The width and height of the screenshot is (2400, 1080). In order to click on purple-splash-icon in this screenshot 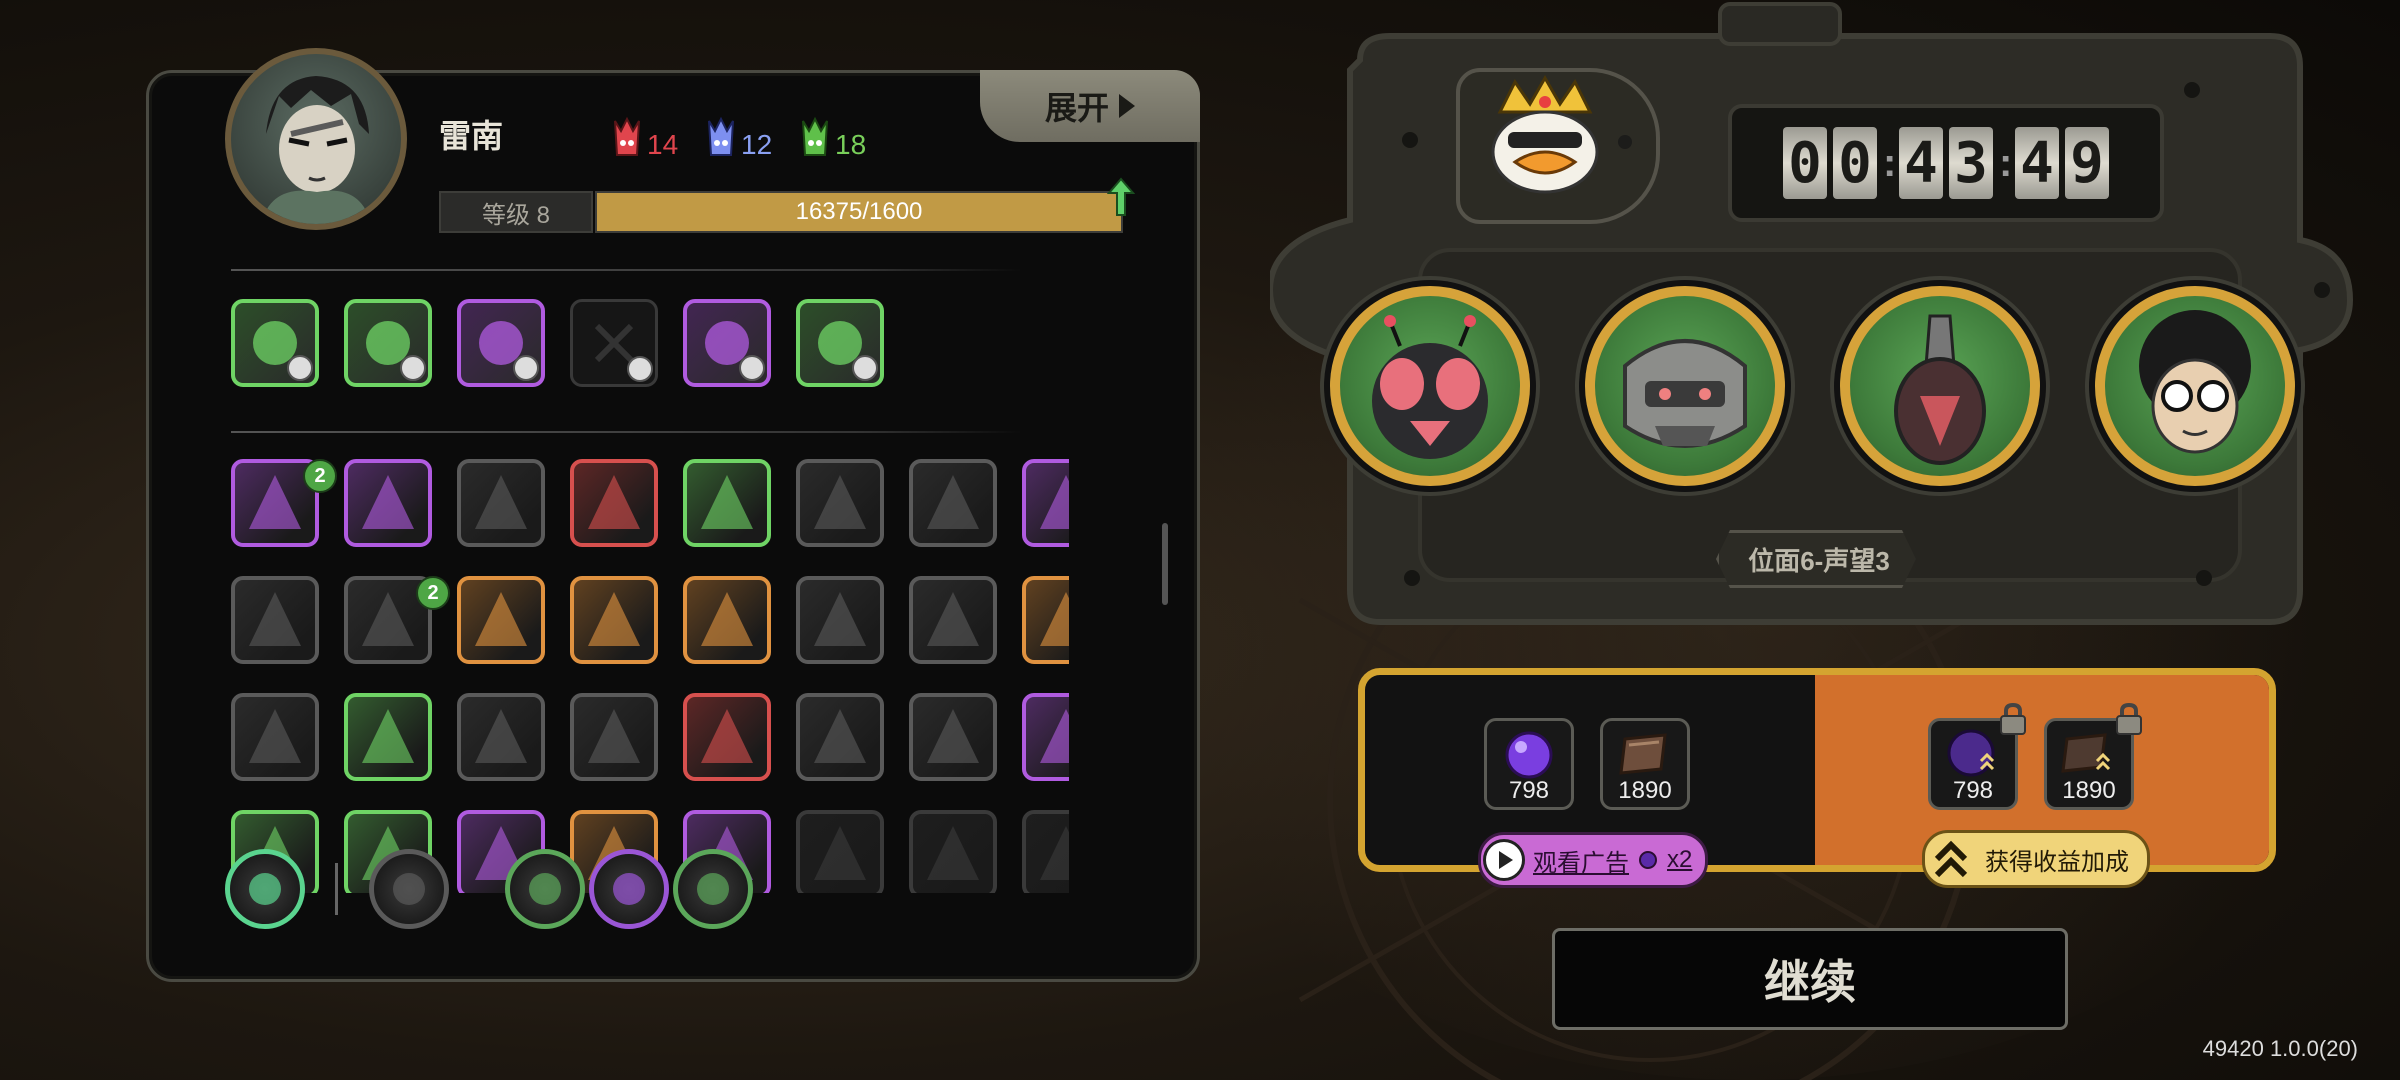, I will do `click(1054, 502)`.